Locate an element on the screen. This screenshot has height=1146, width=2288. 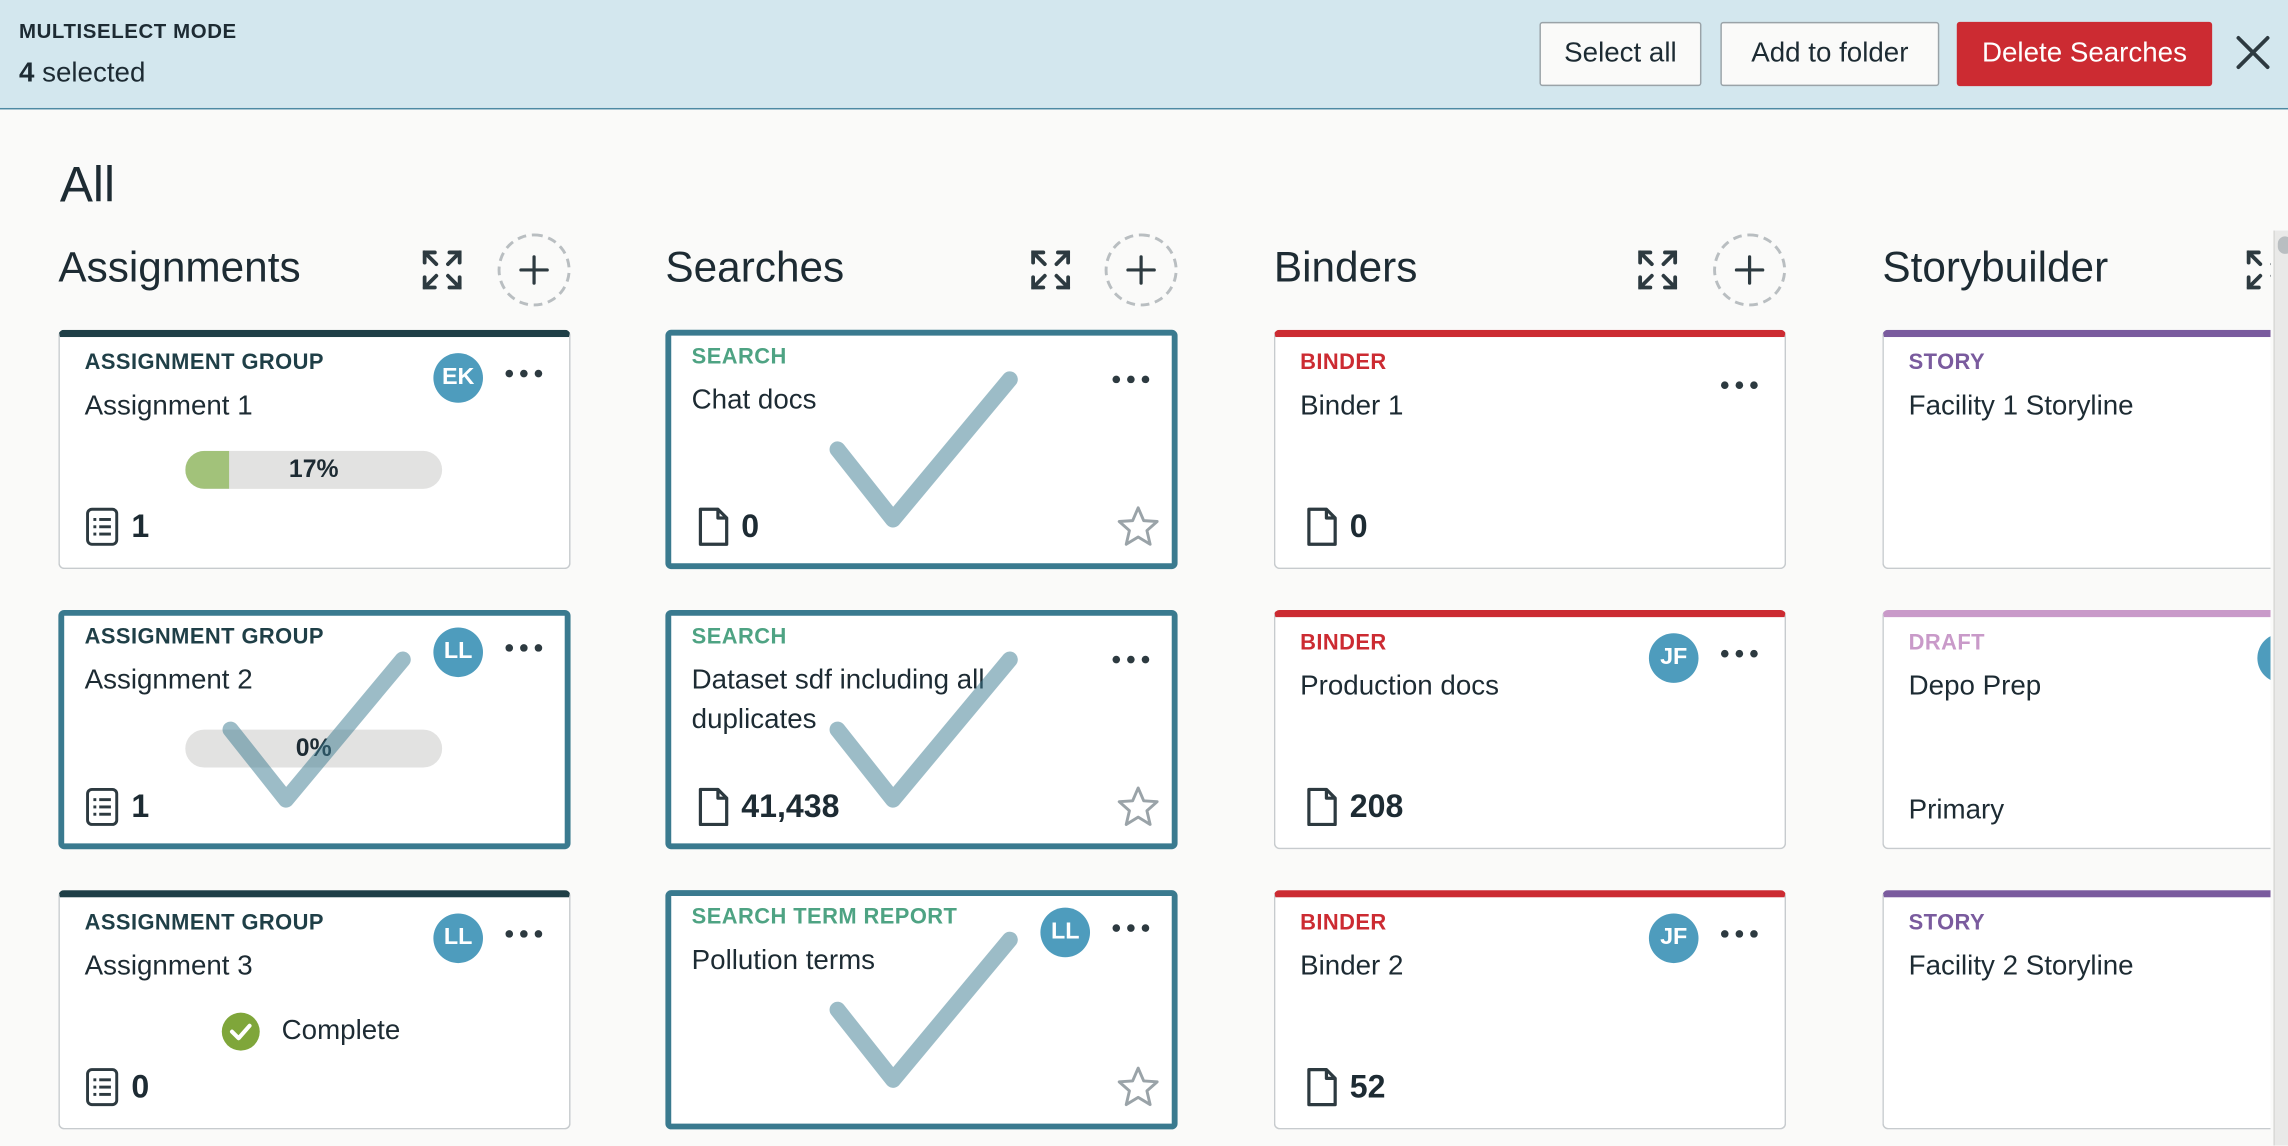
close-icon is located at coordinates (2253, 52).